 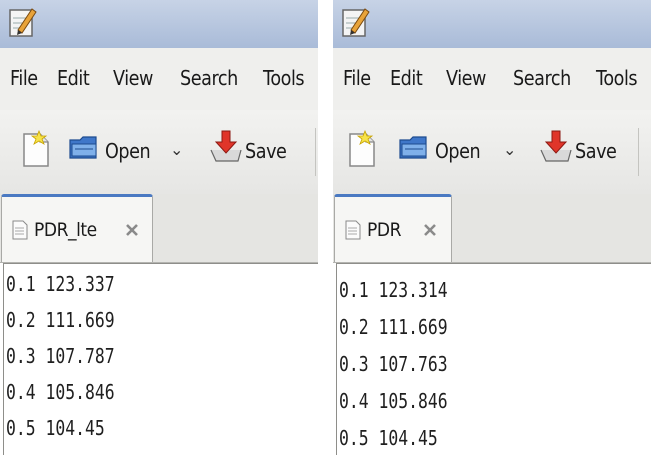 What do you see at coordinates (65, 230) in the screenshot?
I see `tab-label: PDR_lte` at bounding box center [65, 230].